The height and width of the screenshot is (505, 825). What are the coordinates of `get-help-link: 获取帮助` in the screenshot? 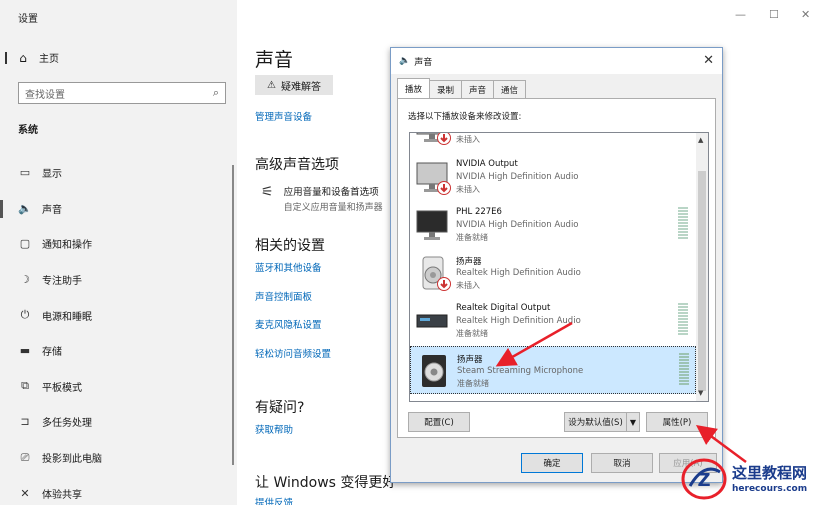 It's located at (274, 429).